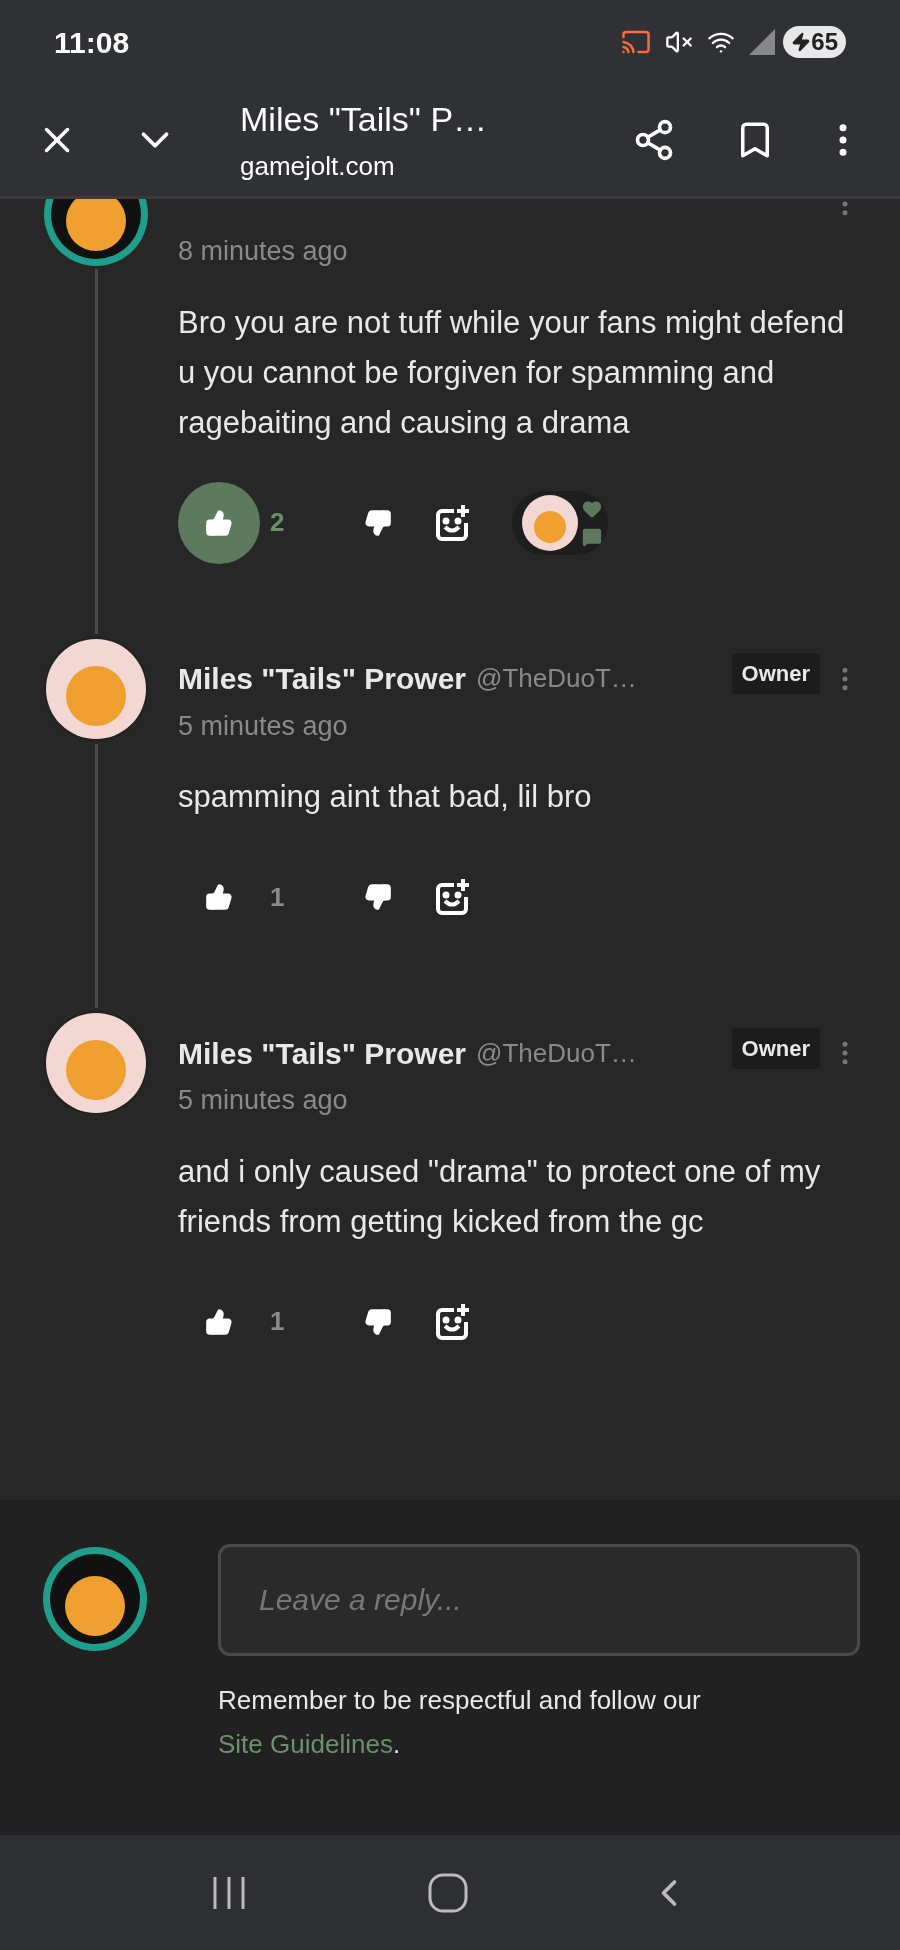  Describe the element at coordinates (448, 1892) in the screenshot. I see `home-icon` at that location.